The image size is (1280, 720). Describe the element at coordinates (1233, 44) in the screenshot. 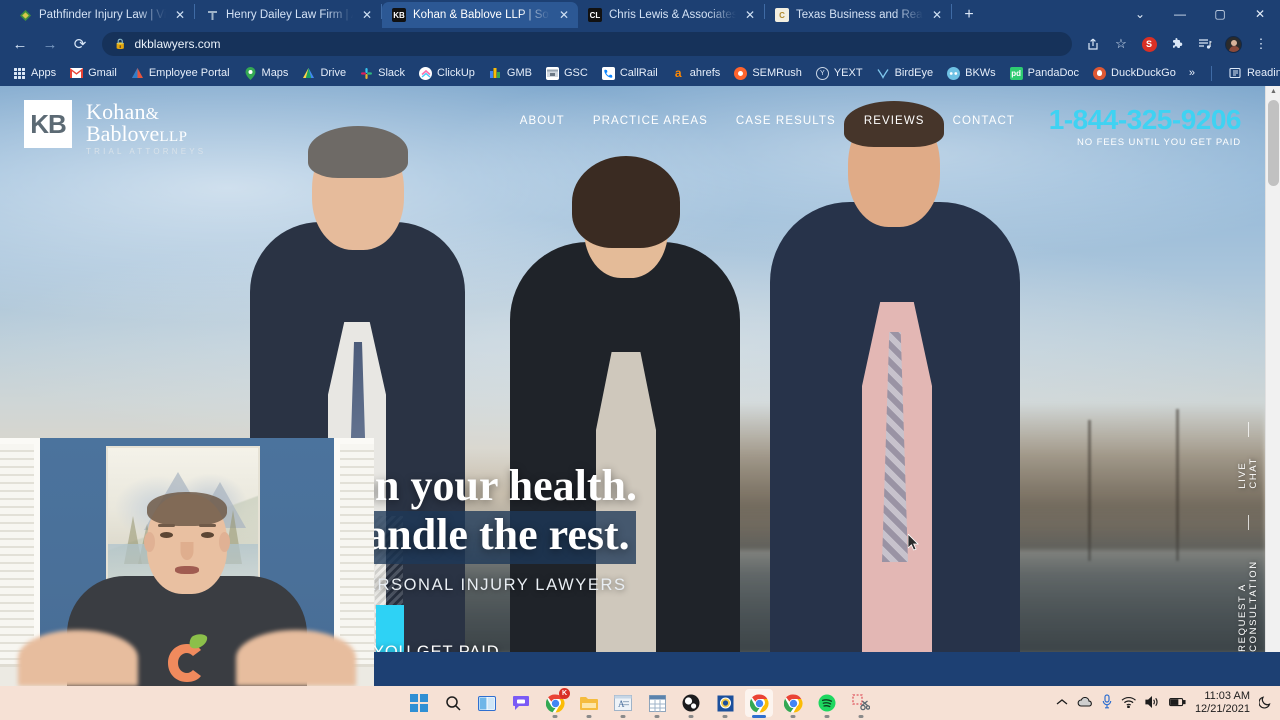

I see `avatar` at that location.